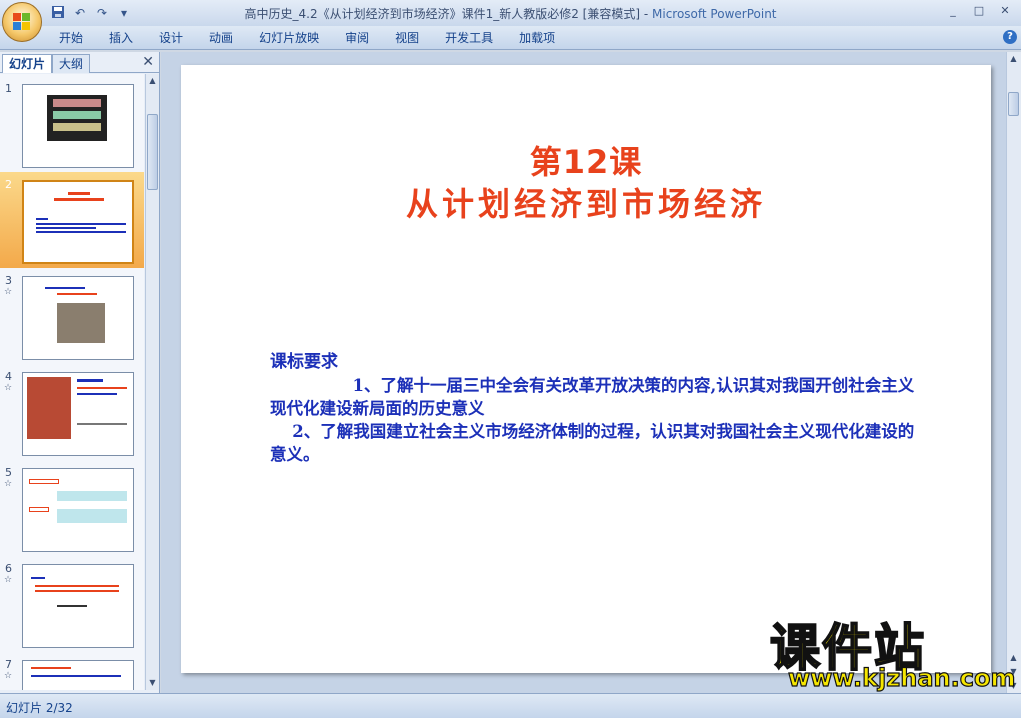 The height and width of the screenshot is (718, 1021). I want to click on maximize-button: □, so click(979, 11).